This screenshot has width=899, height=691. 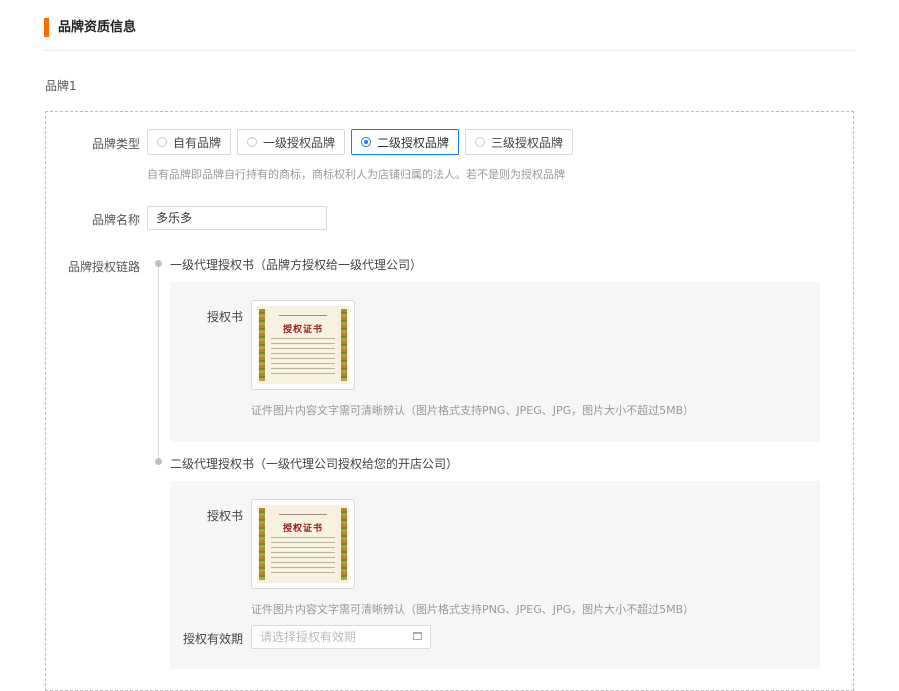 I want to click on radio-level1-auth: 一级授权品牌, so click(x=291, y=142).